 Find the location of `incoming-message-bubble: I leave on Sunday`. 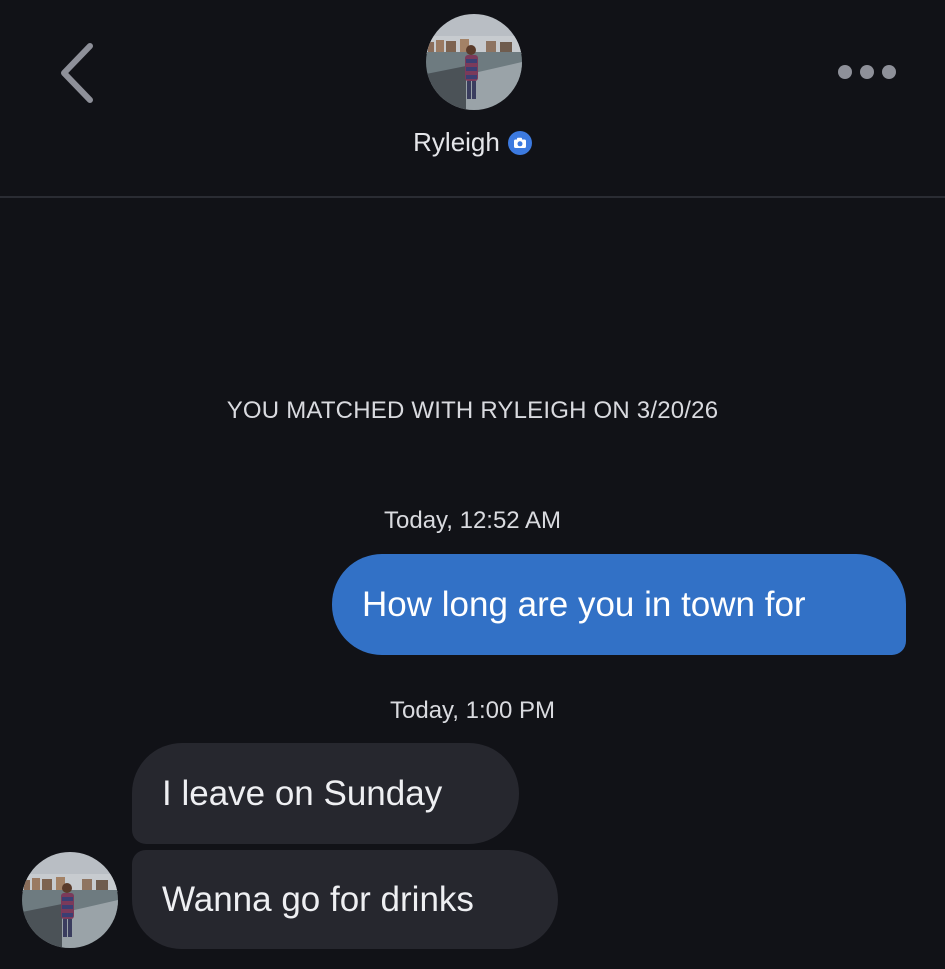

incoming-message-bubble: I leave on Sunday is located at coordinates (325, 793).